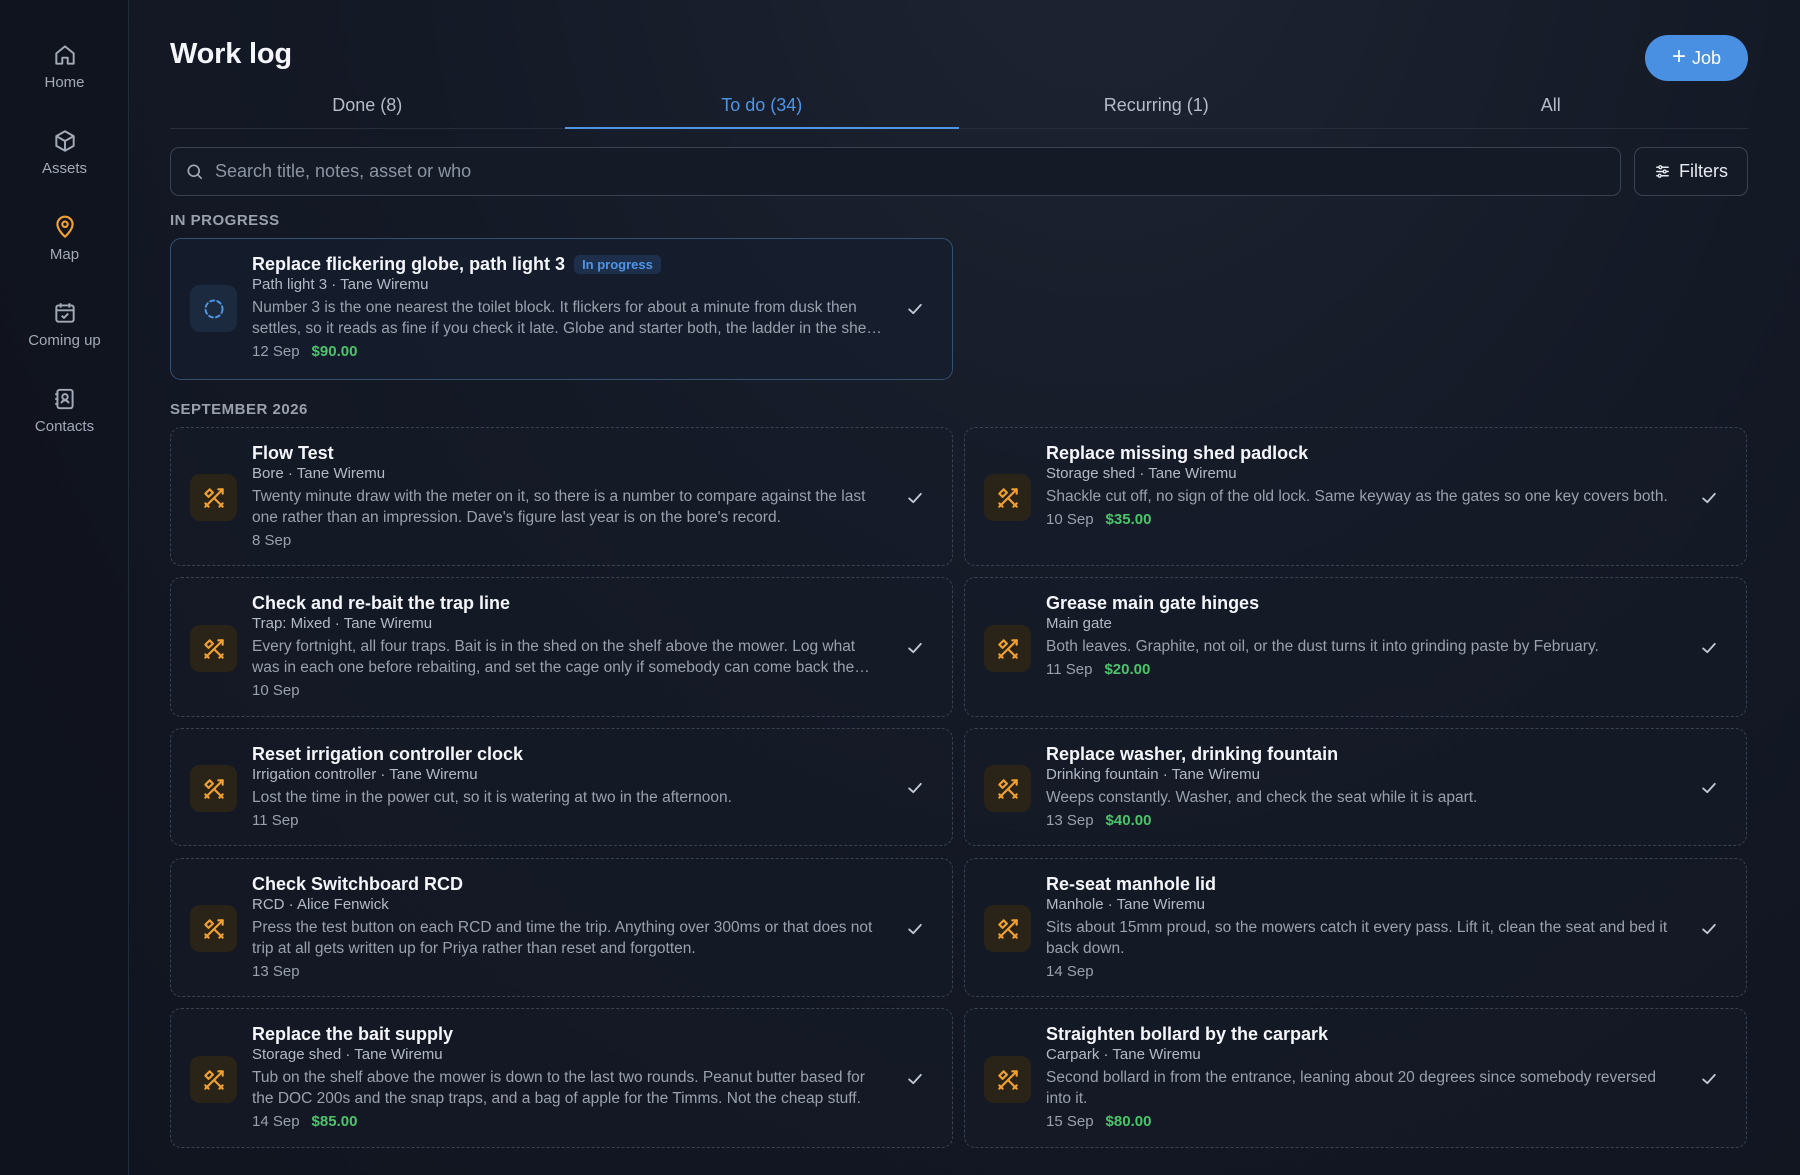 This screenshot has height=1175, width=1800. What do you see at coordinates (64, 313) in the screenshot?
I see `calendar-check-icon` at bounding box center [64, 313].